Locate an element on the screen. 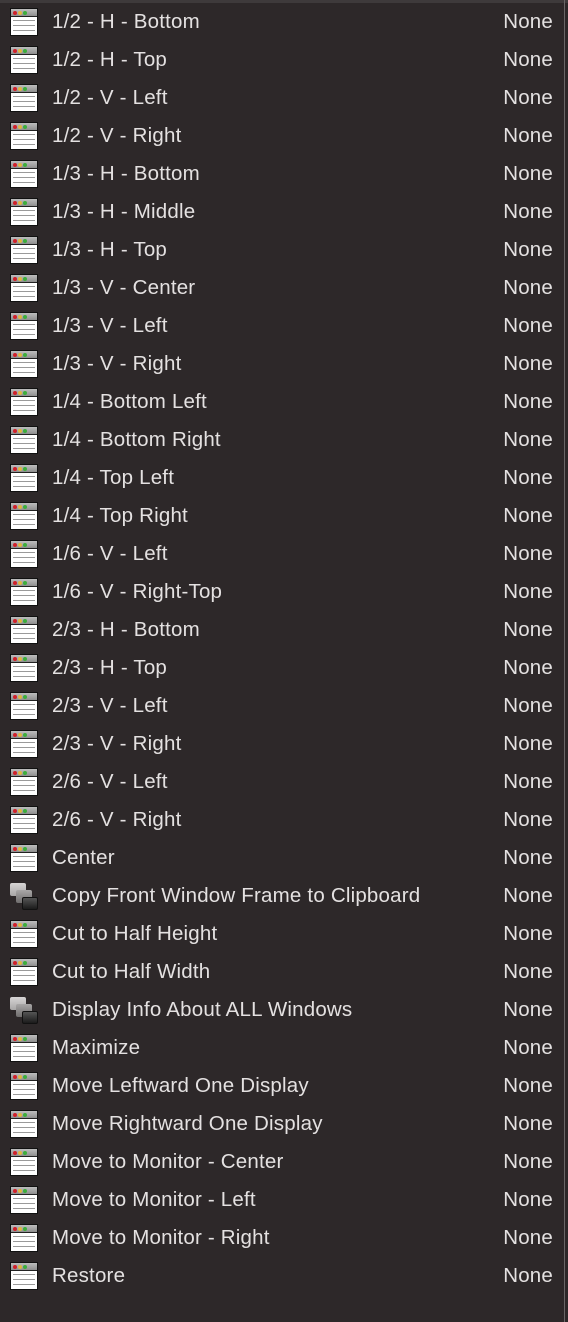 This screenshot has height=1322, width=568. list-item: 2/3 - H - Bottom None is located at coordinates (282, 630).